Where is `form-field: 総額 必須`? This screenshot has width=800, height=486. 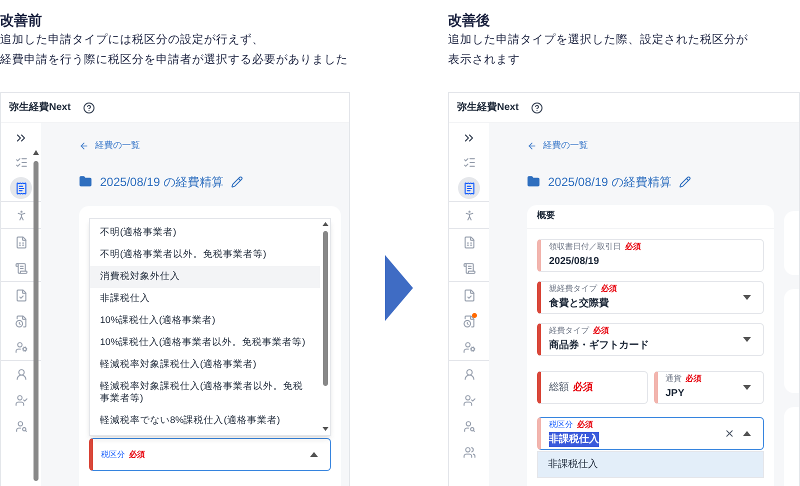
form-field: 総額 必須 is located at coordinates (592, 387).